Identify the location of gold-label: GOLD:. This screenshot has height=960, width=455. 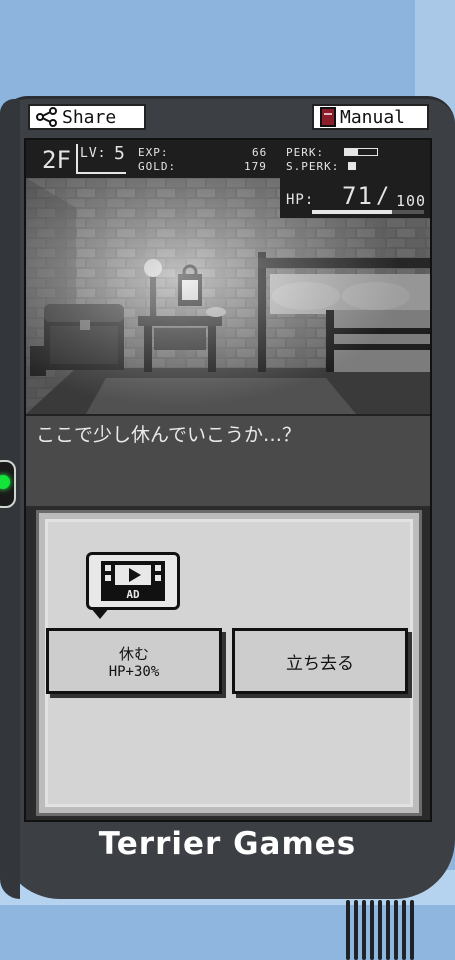
(157, 166).